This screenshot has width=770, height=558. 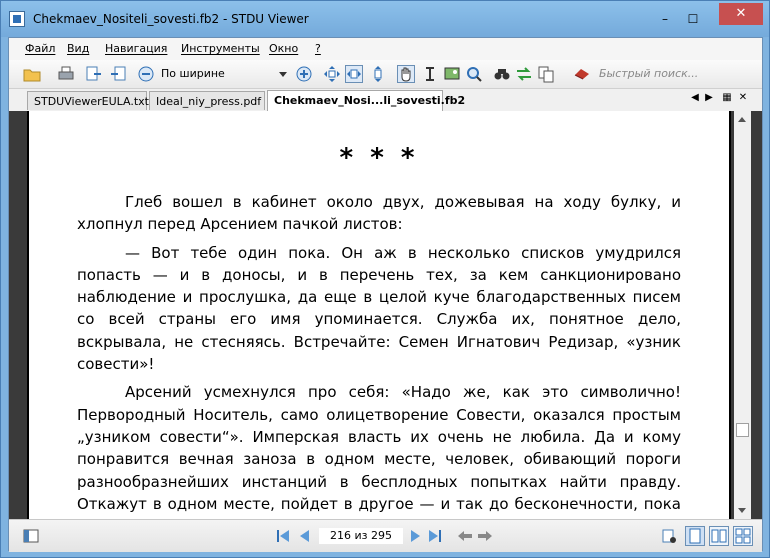 I want to click on select-text-icon, so click(x=430, y=74).